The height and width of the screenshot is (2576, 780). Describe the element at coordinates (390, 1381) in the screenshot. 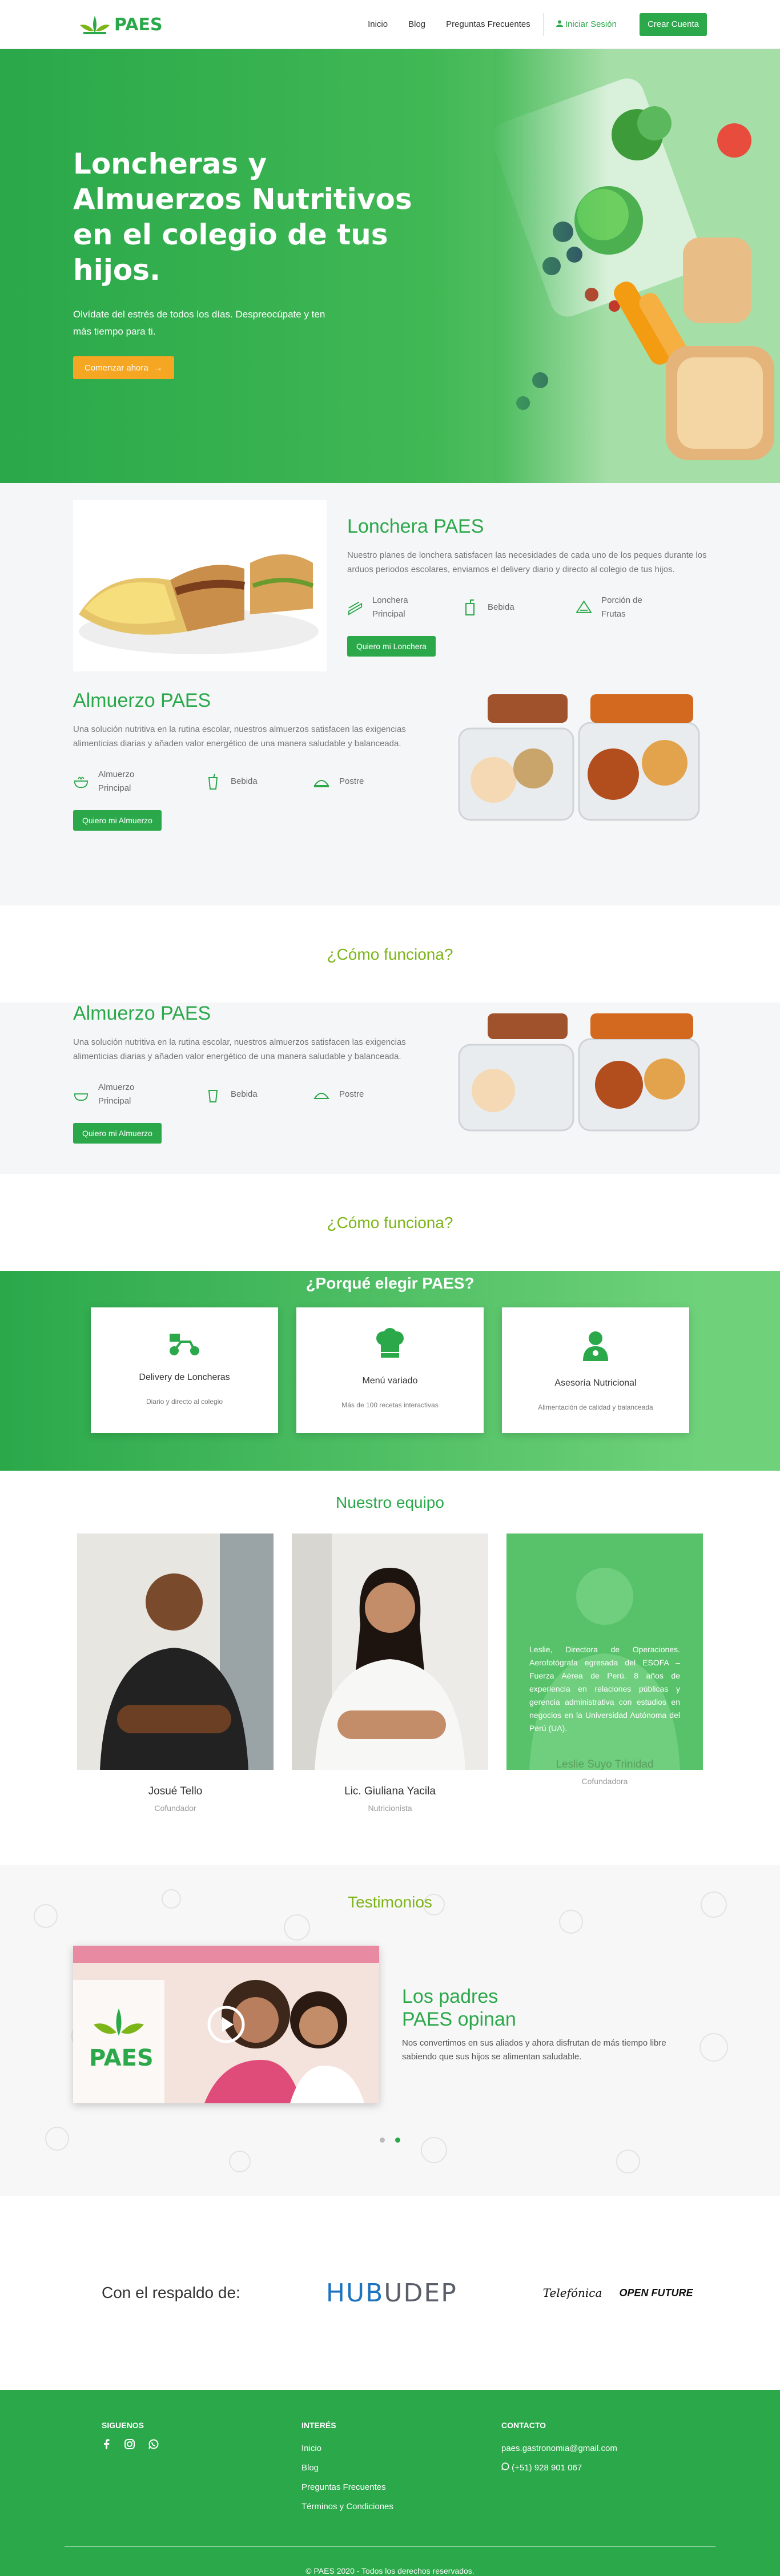

I see `card-title: Menú variado` at that location.